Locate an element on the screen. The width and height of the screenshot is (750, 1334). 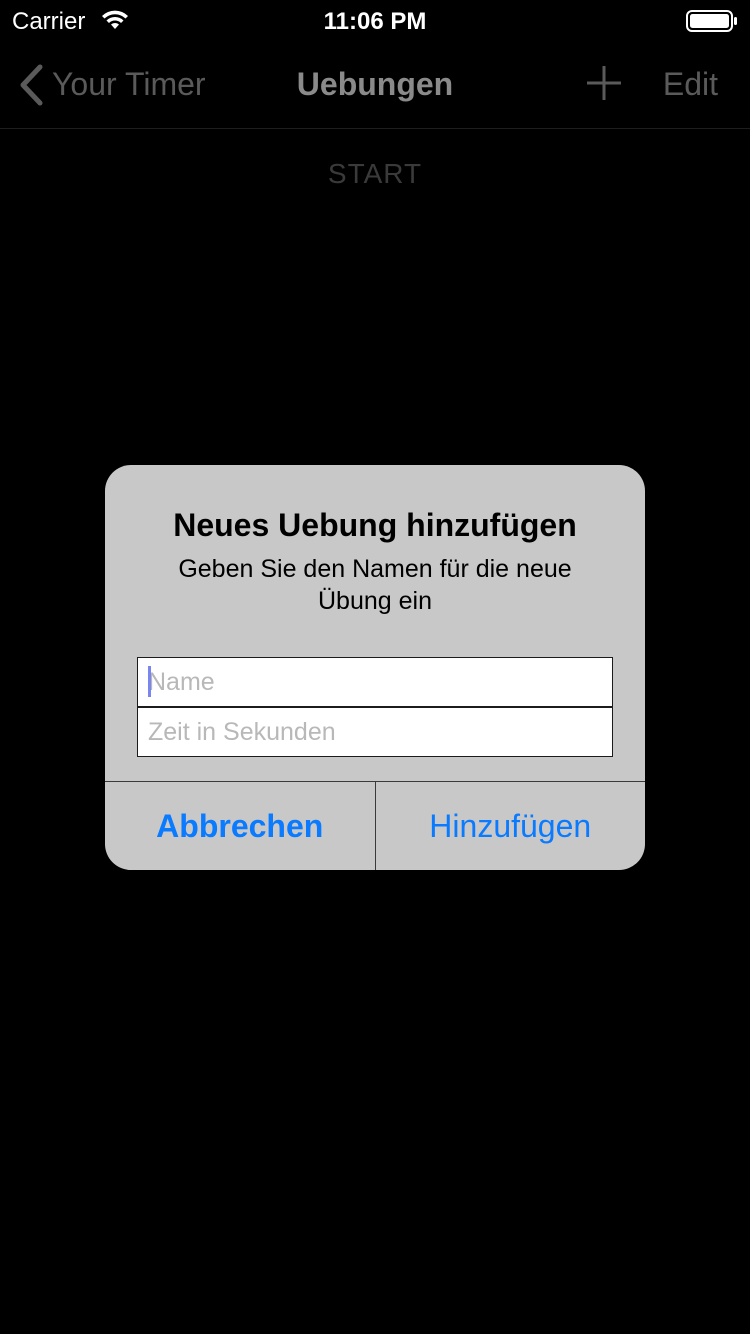
add-button: Hinzufügen is located at coordinates (511, 826).